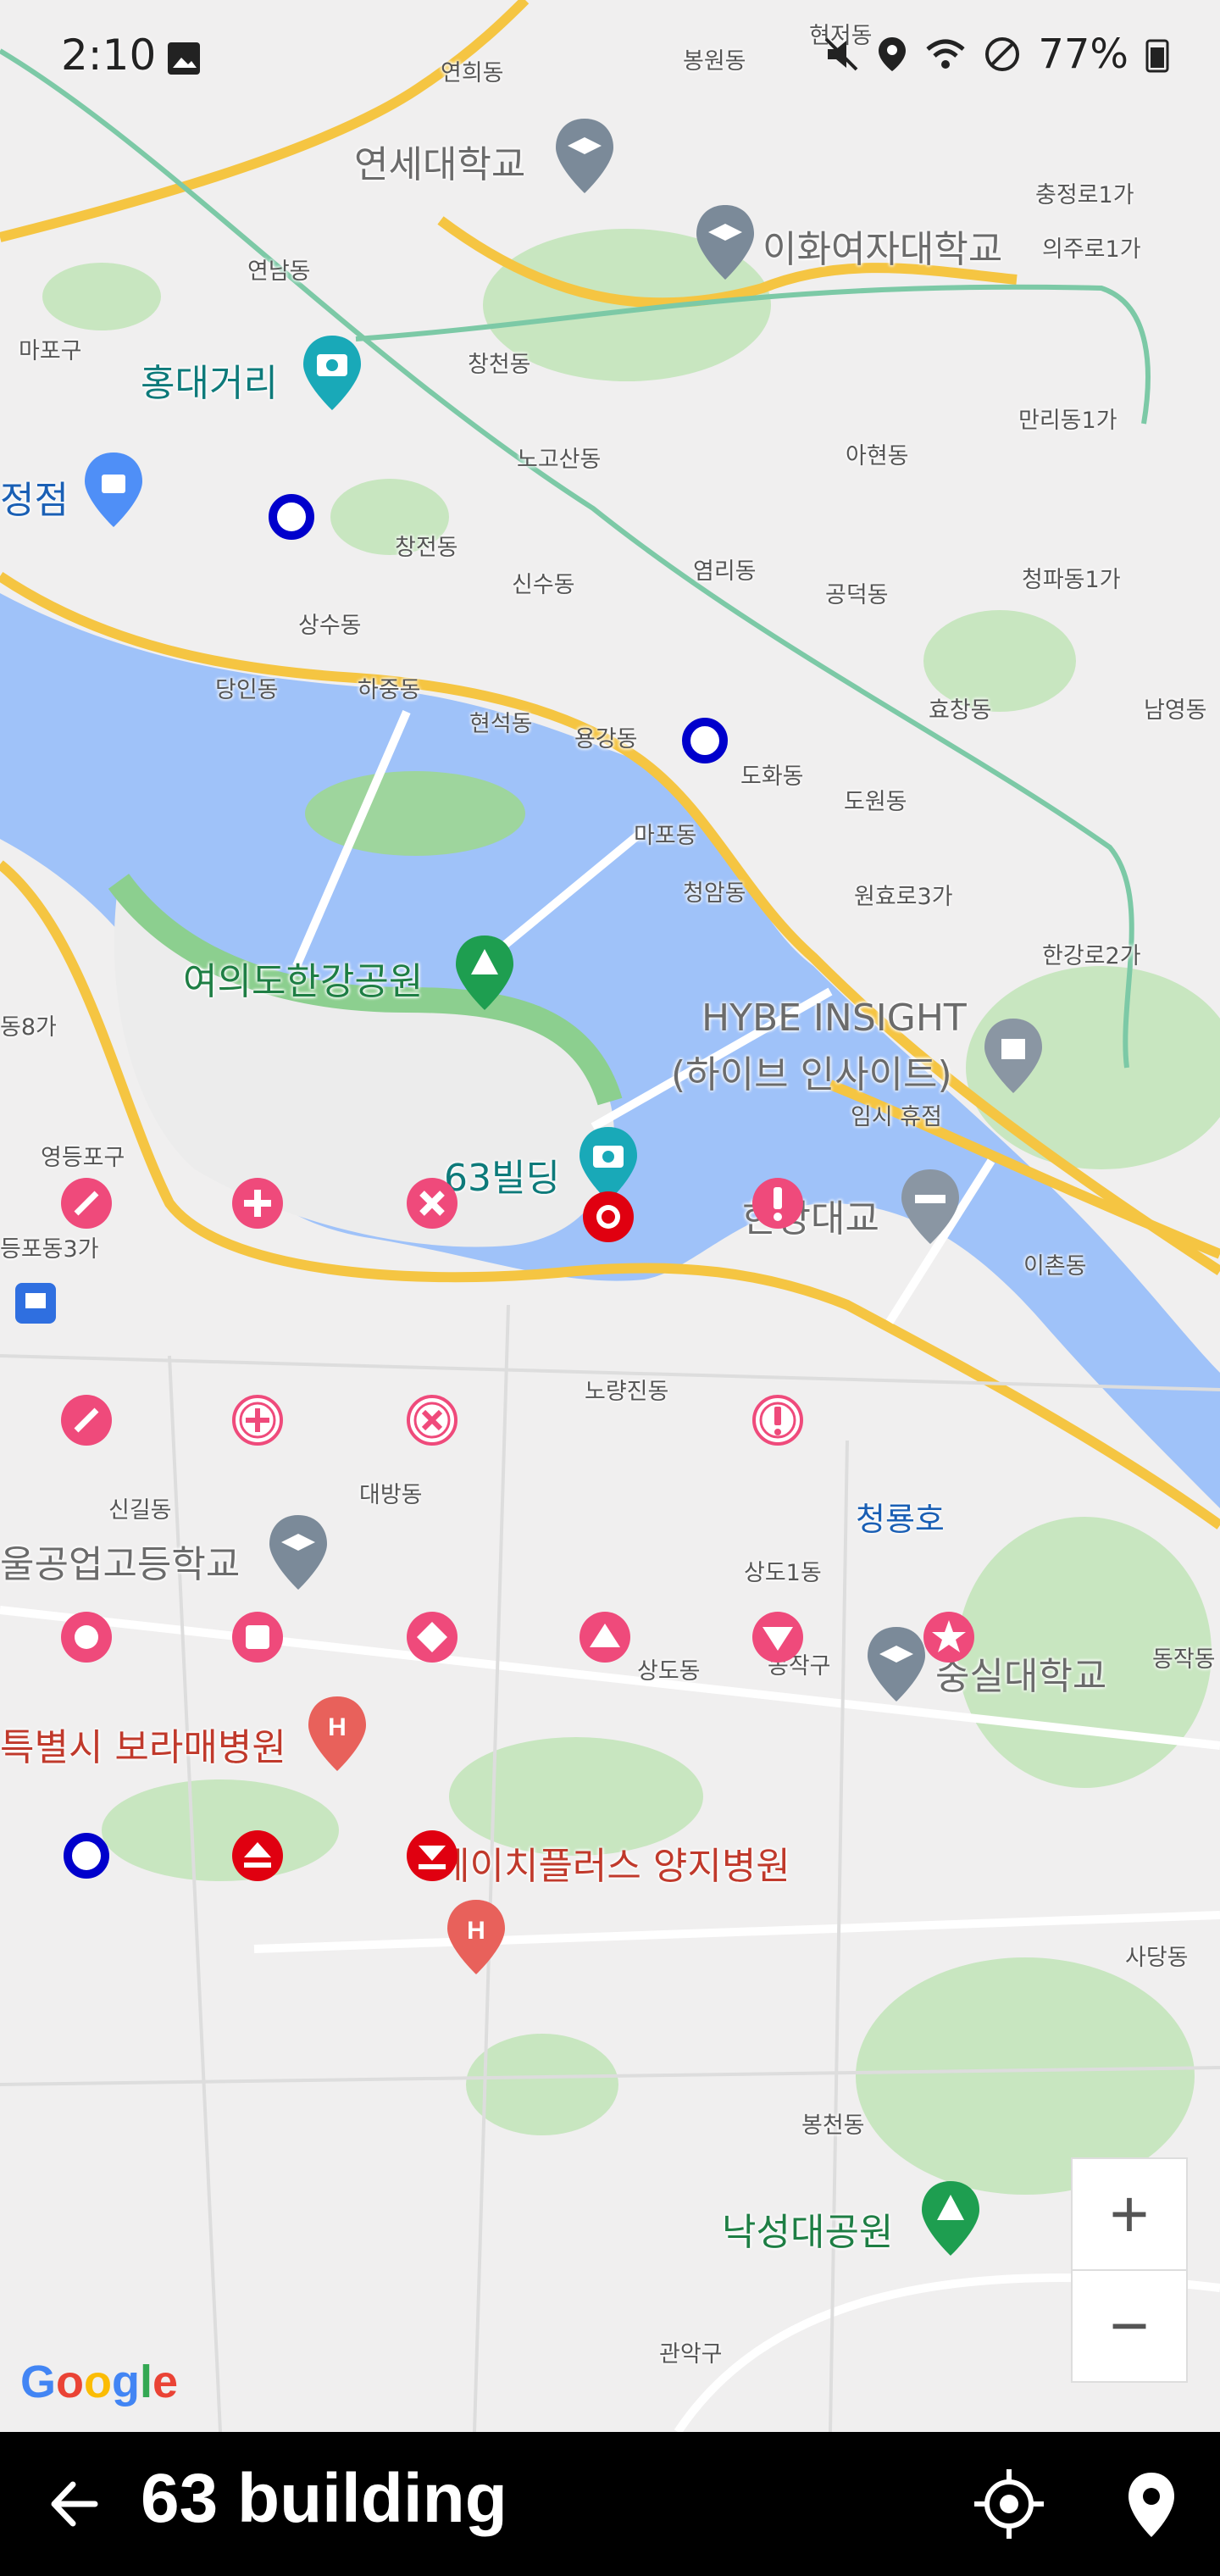 The image size is (1220, 2576). Describe the element at coordinates (99, 2382) in the screenshot. I see `google-logo: Google` at that location.